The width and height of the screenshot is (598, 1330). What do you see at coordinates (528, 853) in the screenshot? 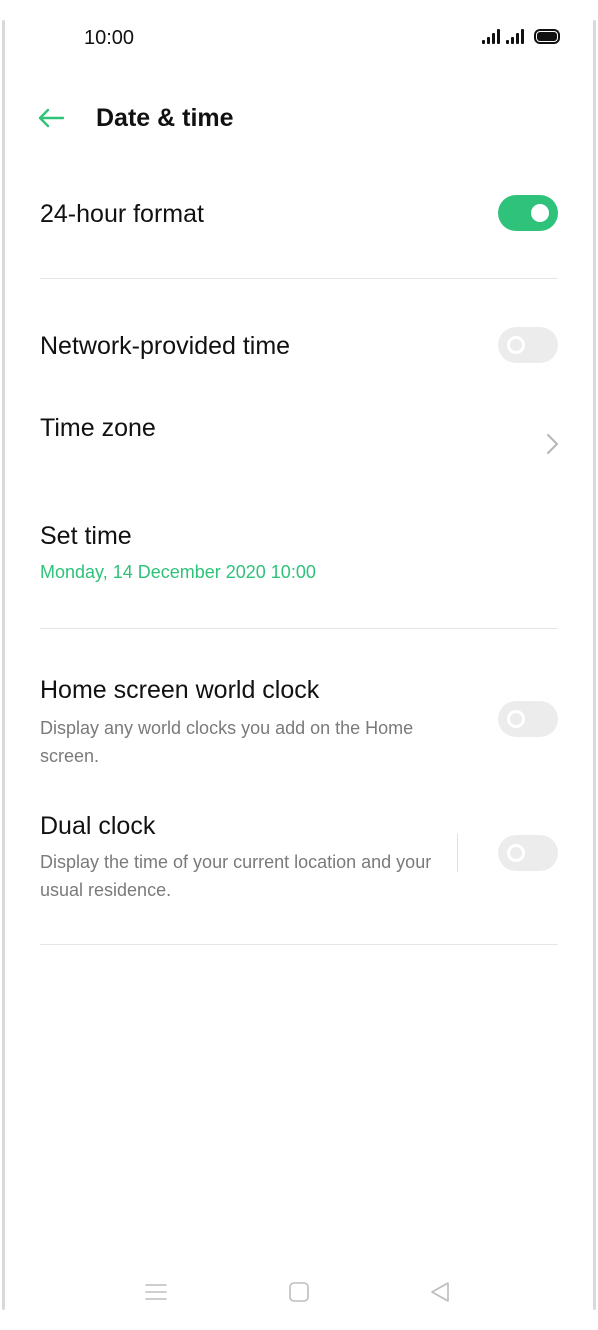
I see `dual-clock-toggle` at bounding box center [528, 853].